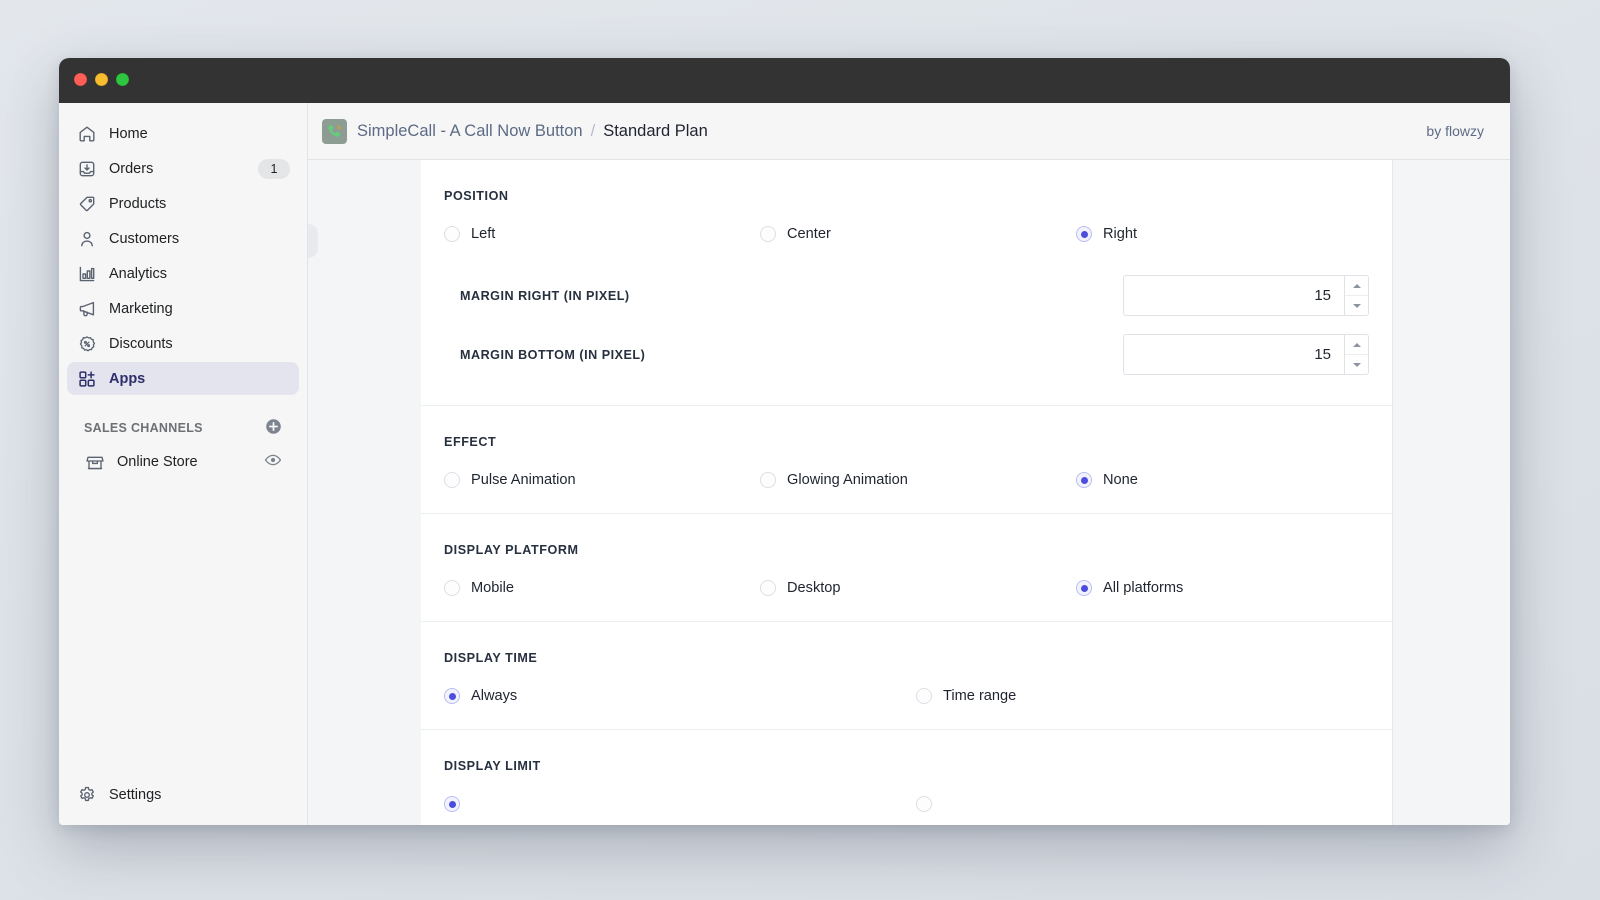 This screenshot has width=1600, height=900. Describe the element at coordinates (918, 588) in the screenshot. I see `radio-platform-desktop: Desktop` at that location.